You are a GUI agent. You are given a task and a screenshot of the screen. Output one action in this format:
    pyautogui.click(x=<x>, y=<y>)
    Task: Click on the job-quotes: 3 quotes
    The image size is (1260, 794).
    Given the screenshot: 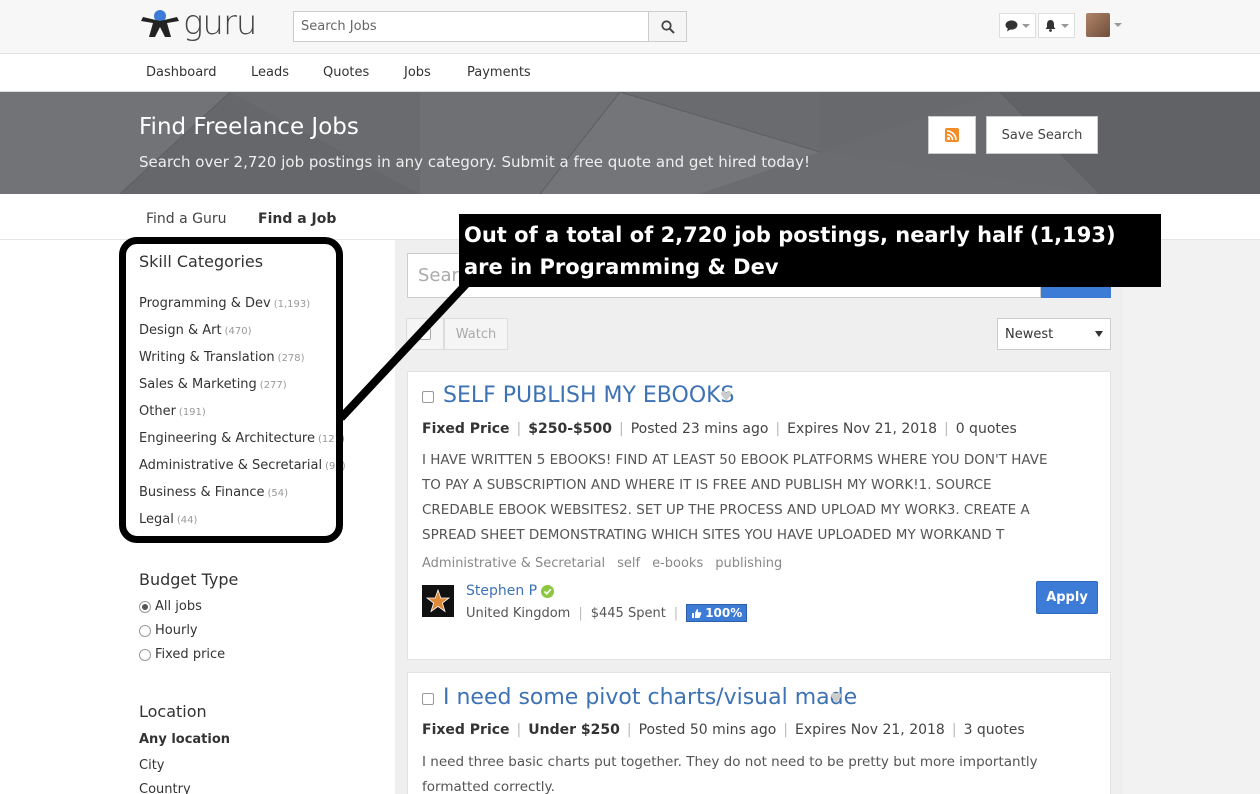 What is the action you would take?
    pyautogui.click(x=994, y=730)
    